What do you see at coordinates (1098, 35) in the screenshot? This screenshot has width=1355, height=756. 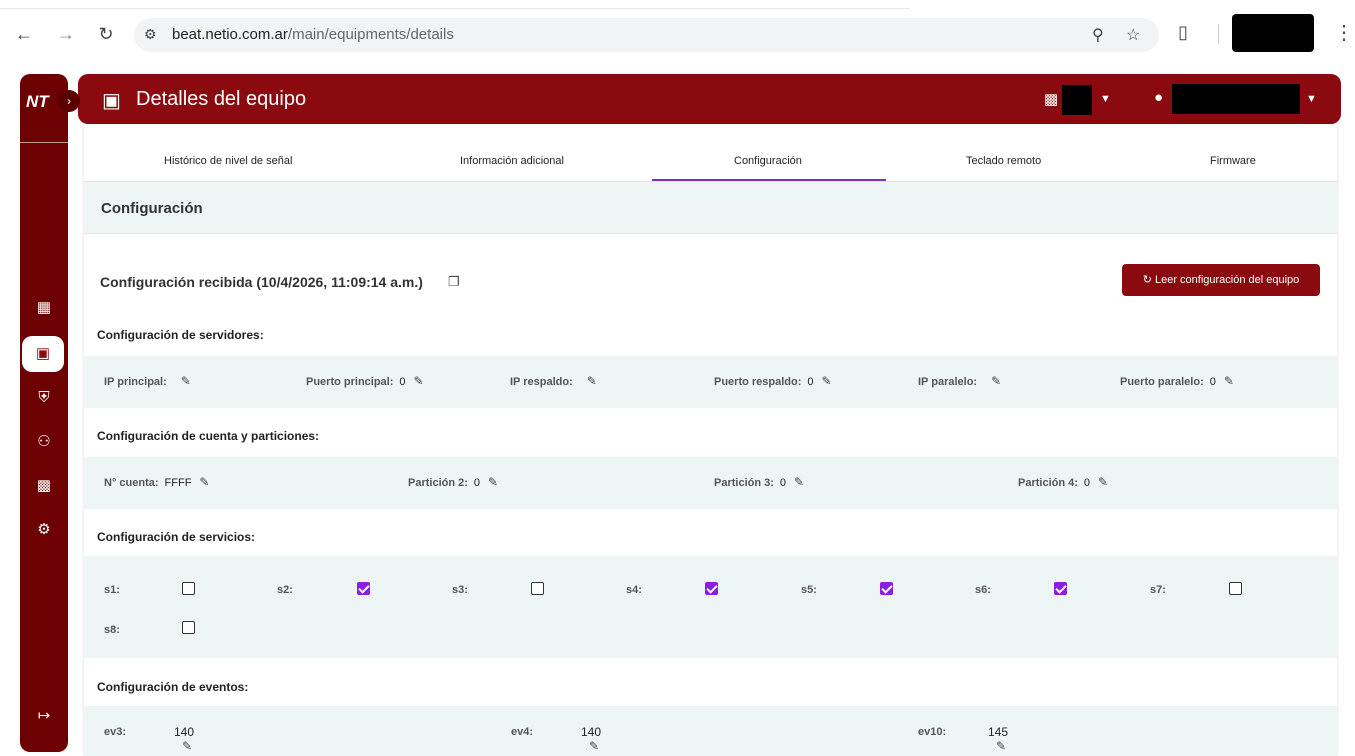 I see `zoom-icon: ⚲` at bounding box center [1098, 35].